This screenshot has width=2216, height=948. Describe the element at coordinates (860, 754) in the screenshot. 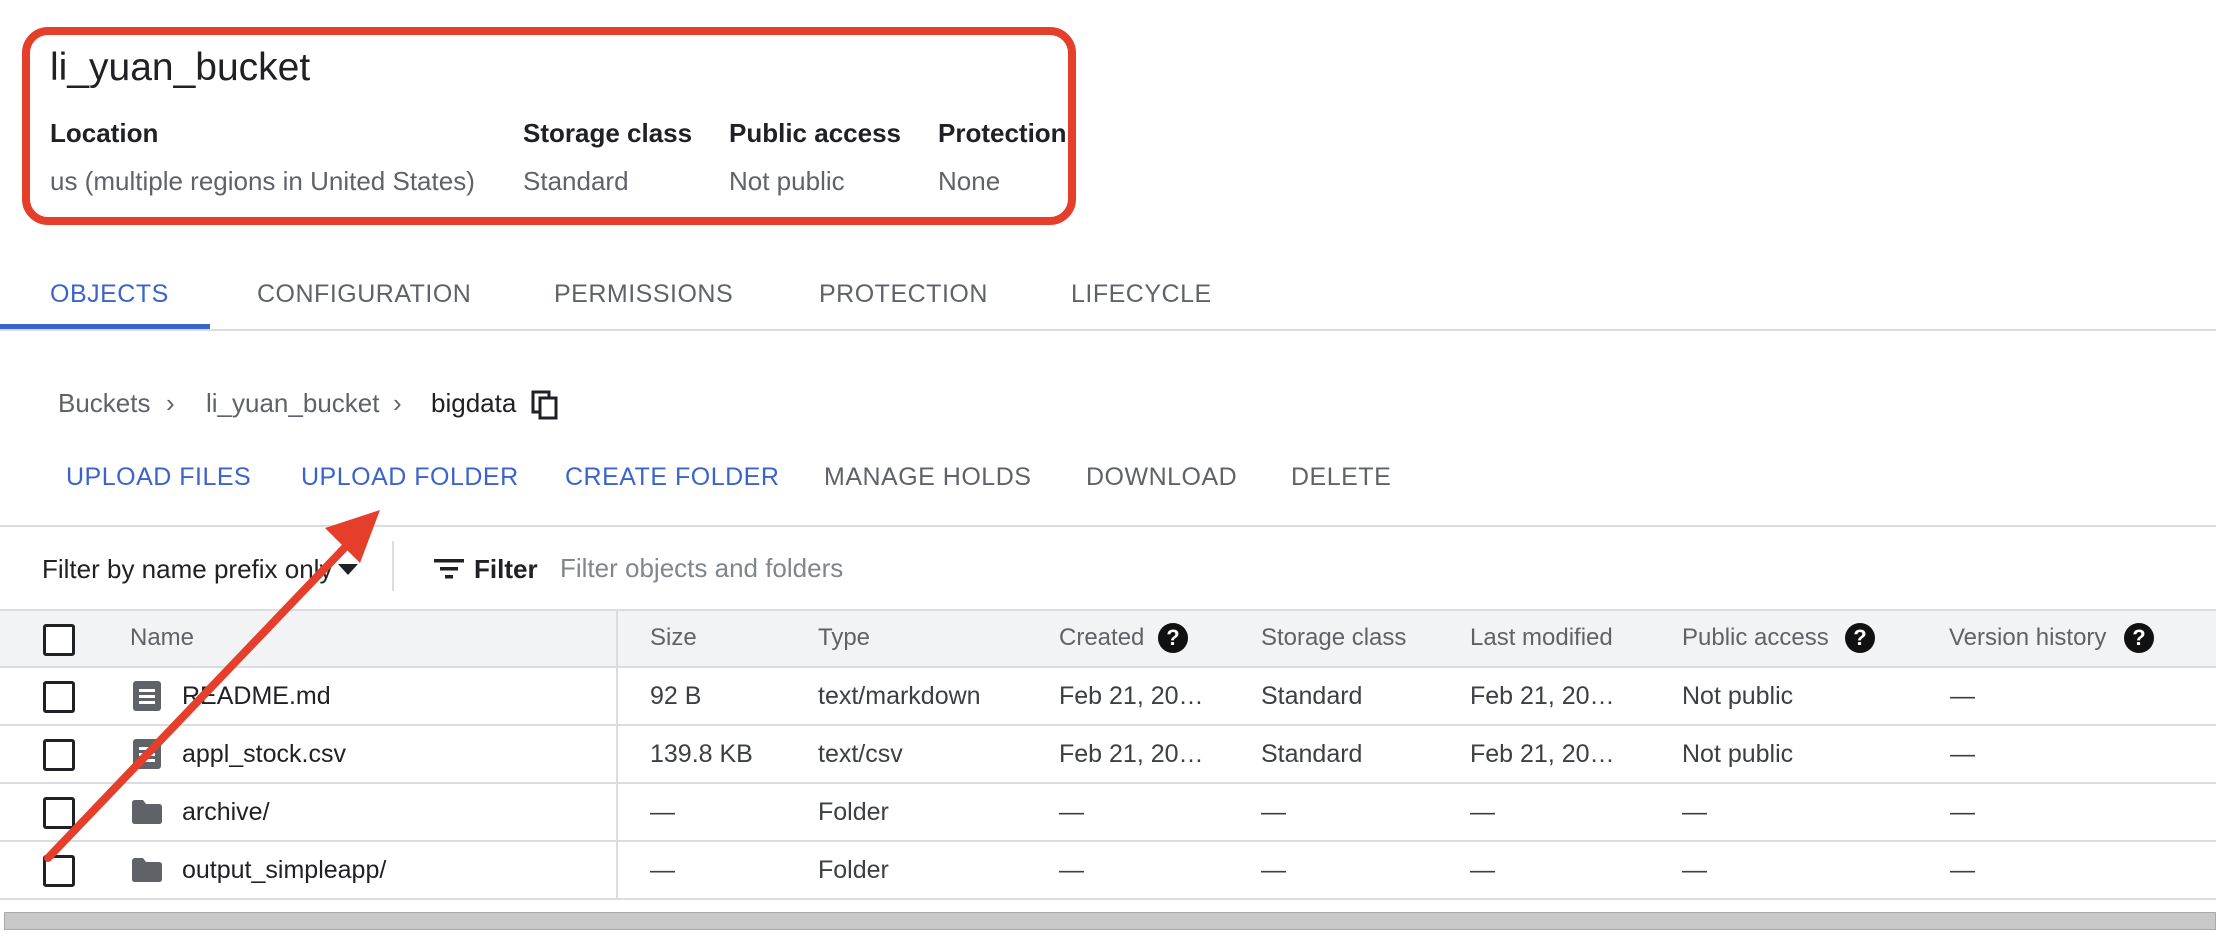

I see `object-type: text/csv` at that location.